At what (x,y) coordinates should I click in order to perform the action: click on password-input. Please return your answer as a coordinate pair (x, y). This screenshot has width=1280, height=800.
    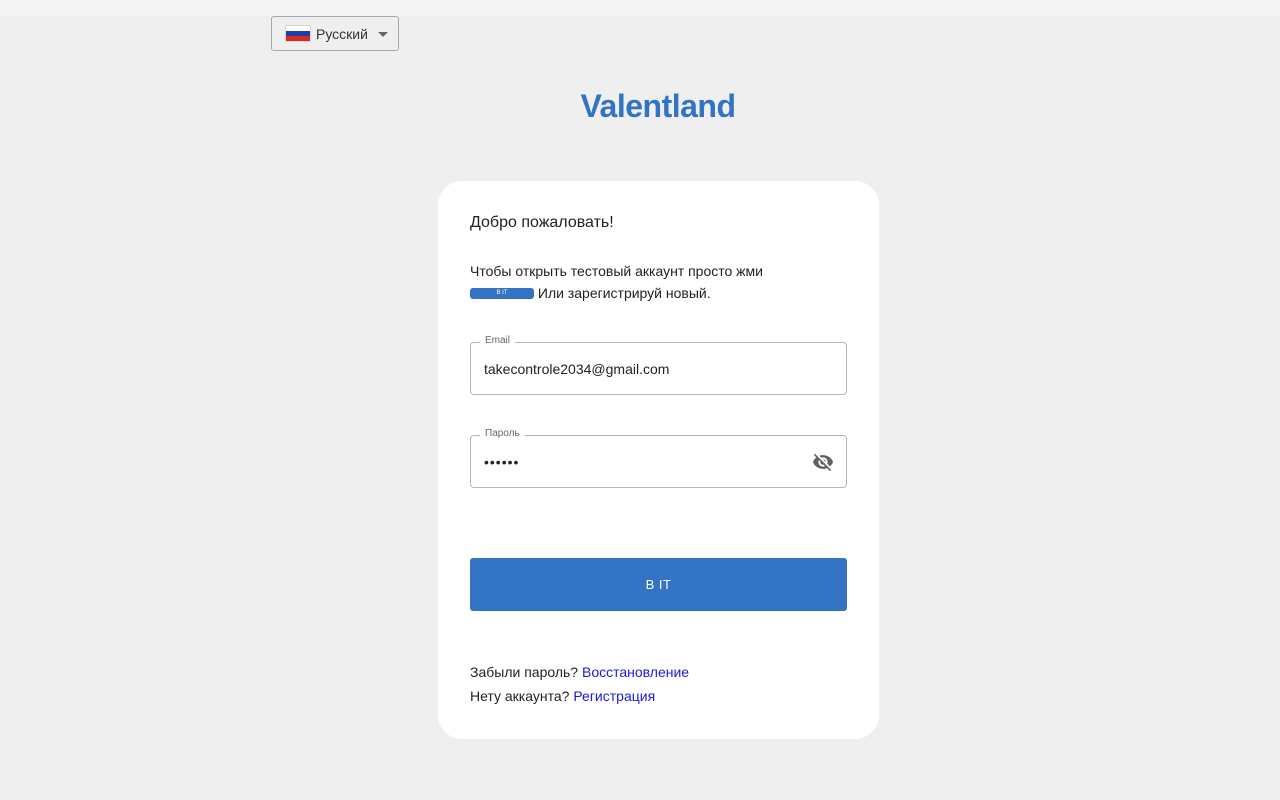
    Looking at the image, I should click on (644, 461).